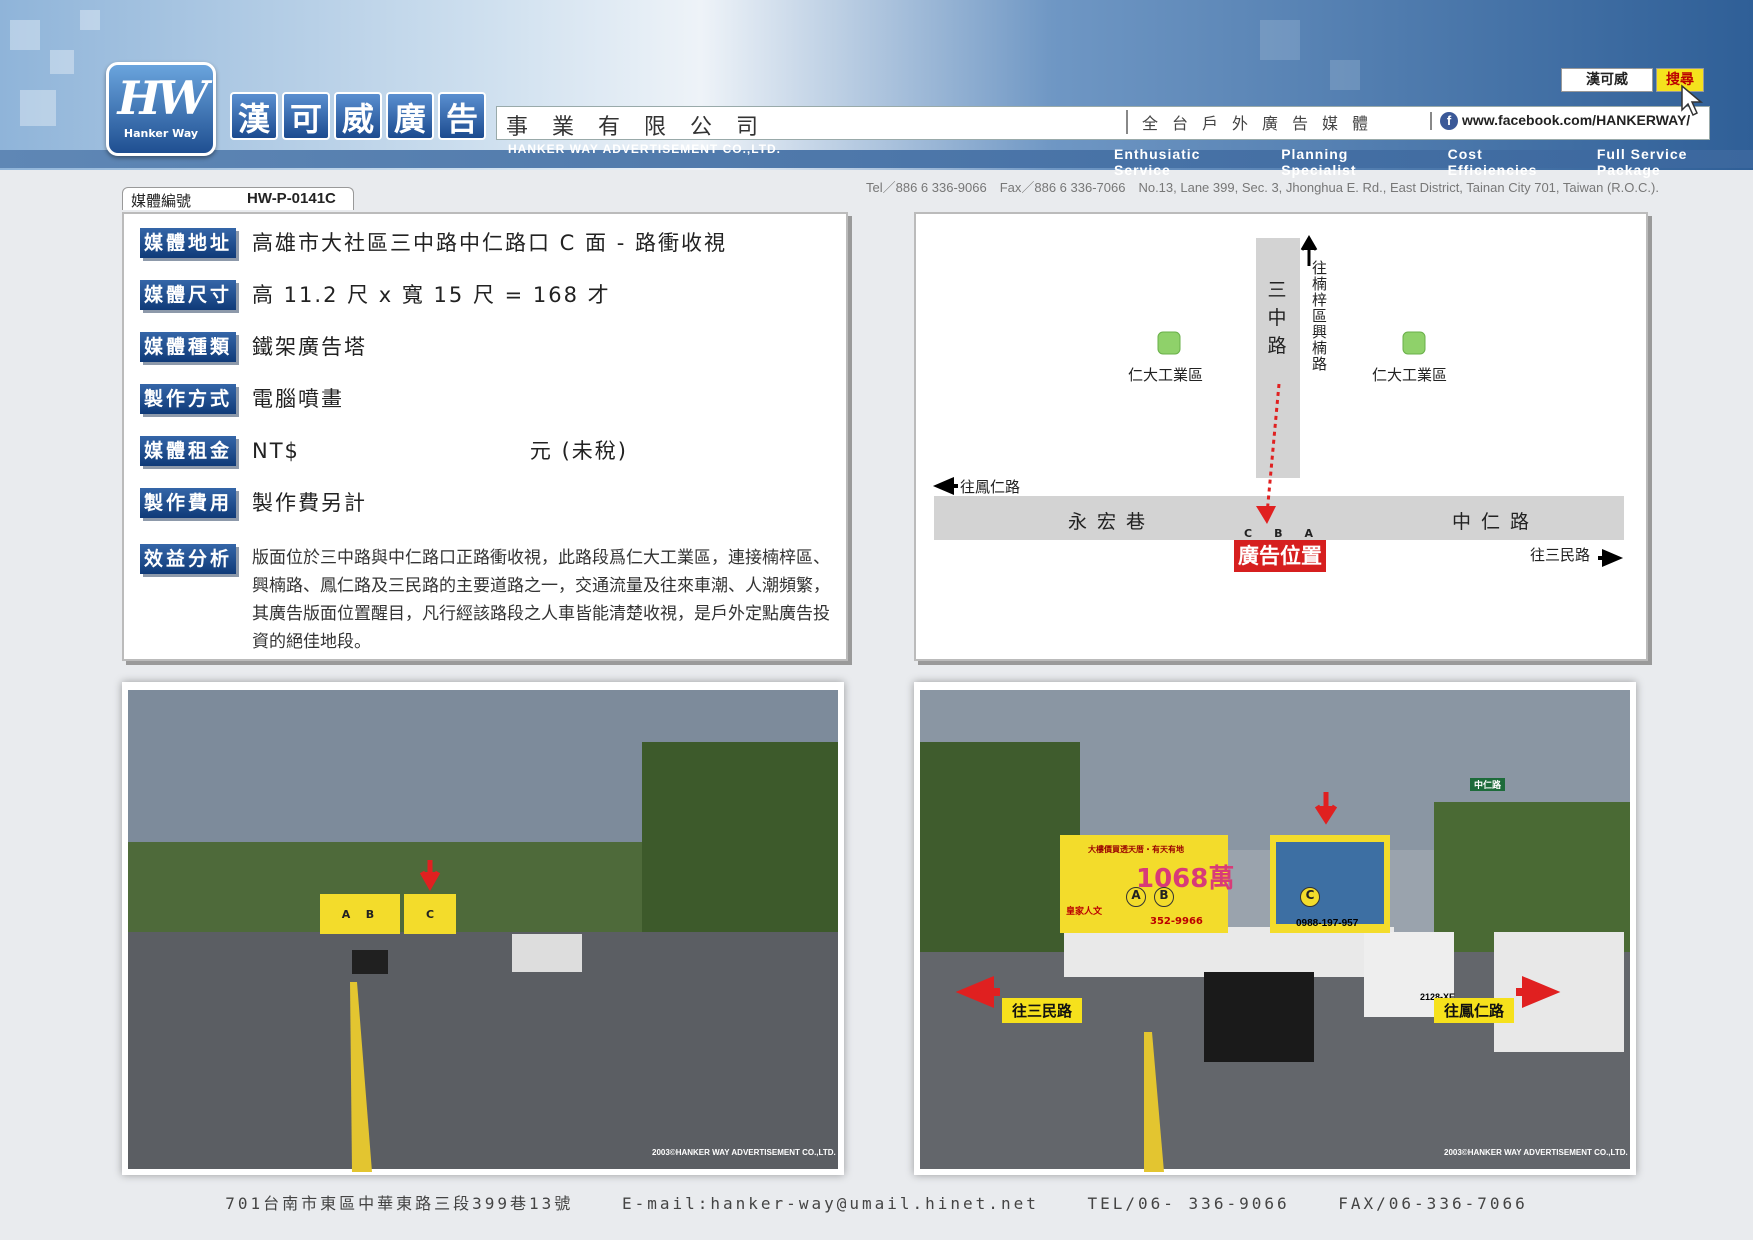  I want to click on info-value: 高 11.2 尺 x 寬 15 尺 = 168 才, so click(431, 295).